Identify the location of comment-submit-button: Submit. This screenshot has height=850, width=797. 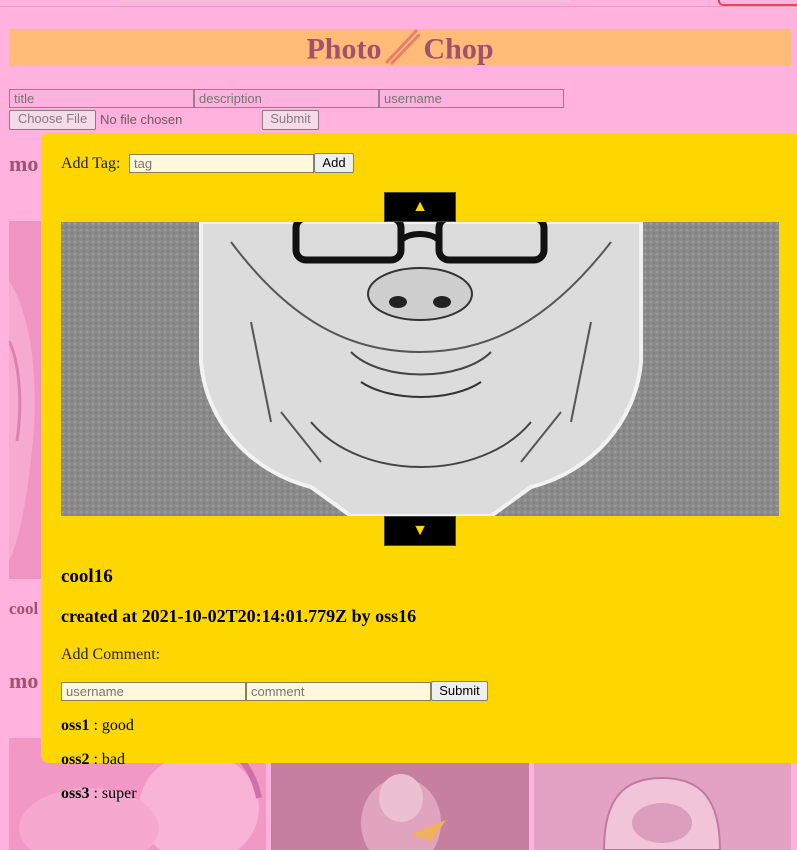
(459, 691).